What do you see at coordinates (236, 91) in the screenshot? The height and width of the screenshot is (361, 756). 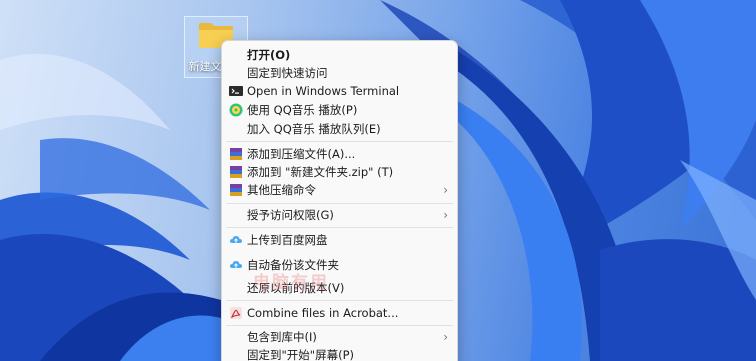 I see `terminal-icon` at bounding box center [236, 91].